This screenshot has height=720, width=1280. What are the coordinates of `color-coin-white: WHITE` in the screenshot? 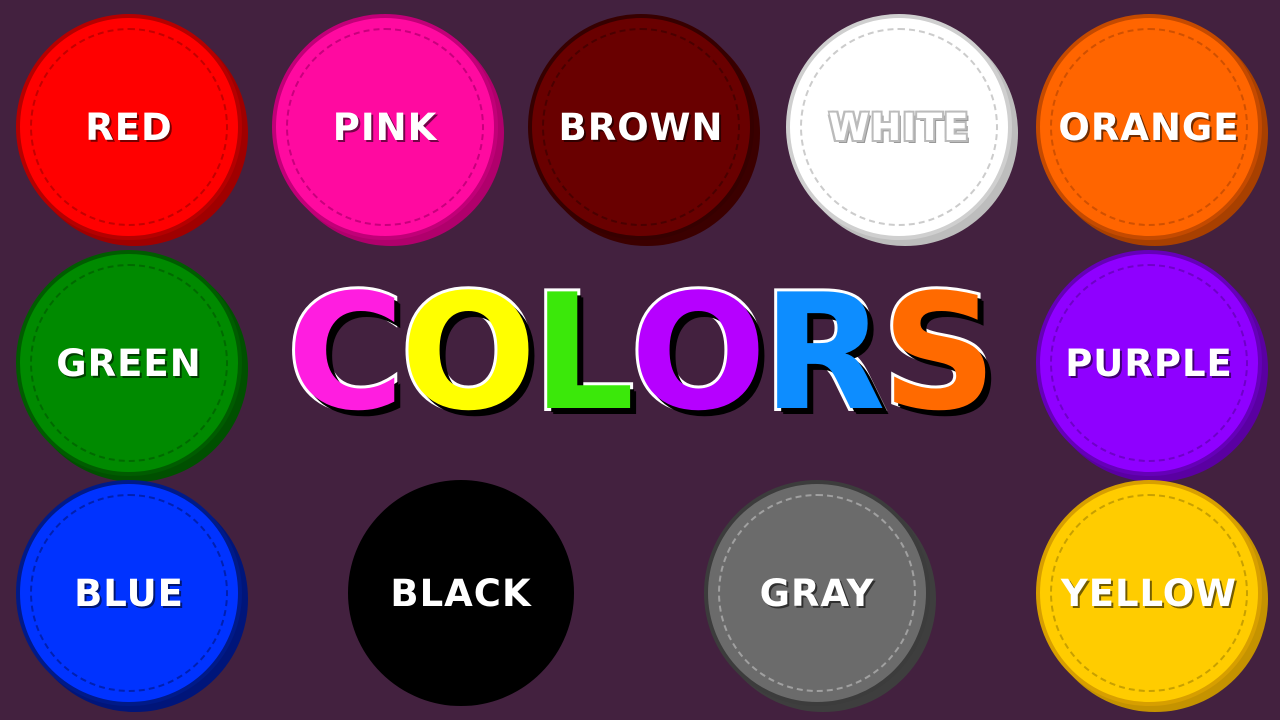 It's located at (902, 130).